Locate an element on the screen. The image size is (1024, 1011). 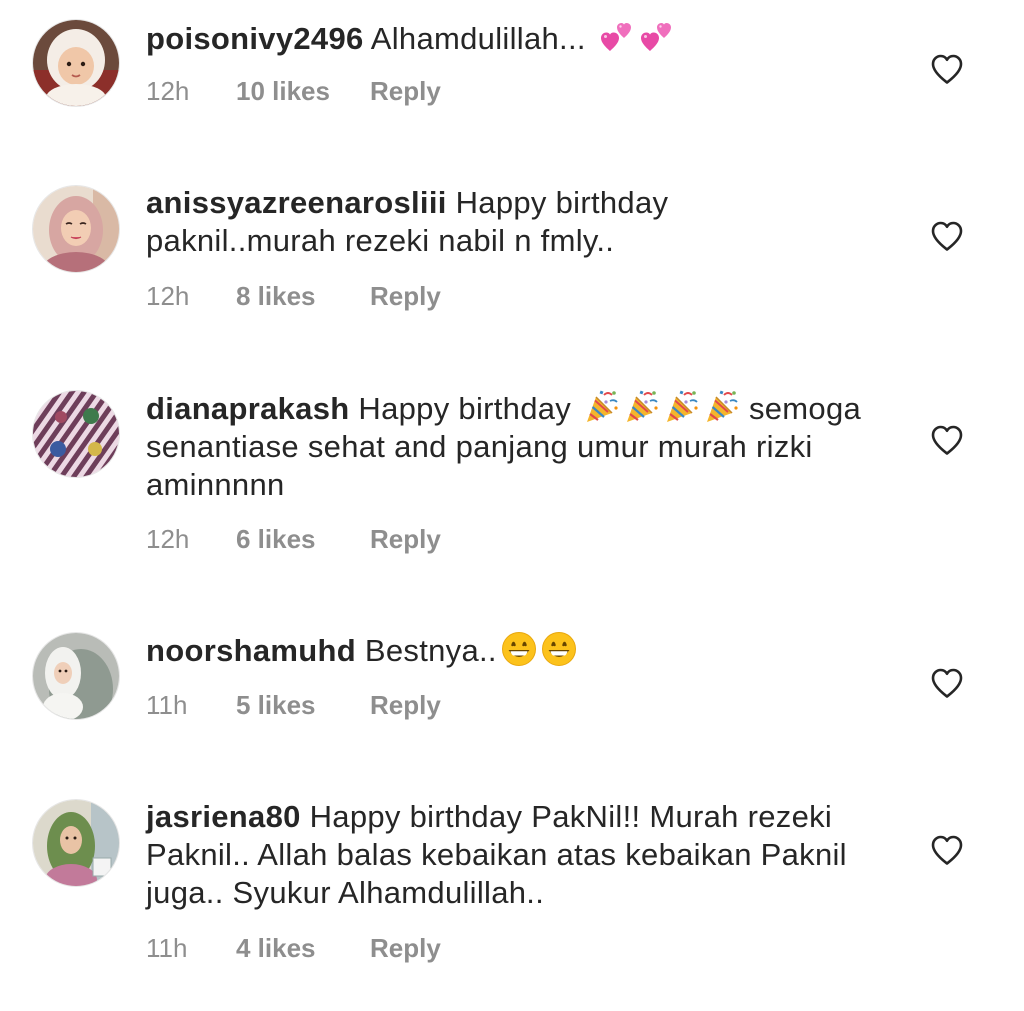
comment-meta: 12h 6 likes Reply is located at coordinates (293, 539).